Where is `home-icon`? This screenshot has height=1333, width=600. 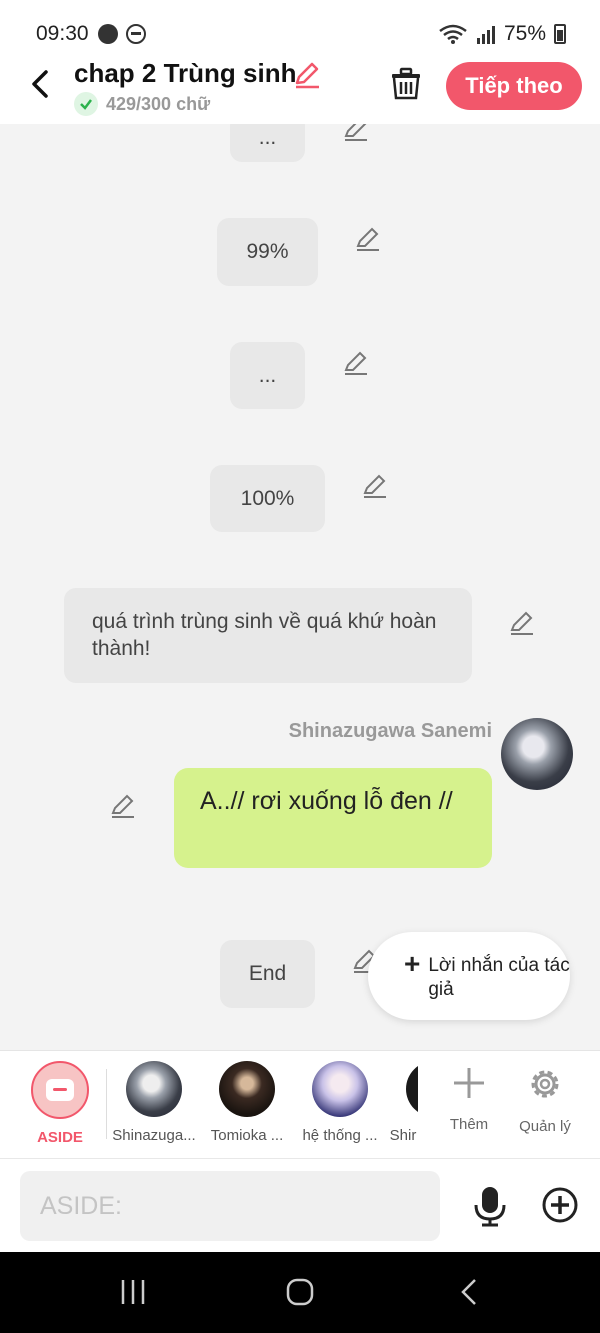
home-icon is located at coordinates (300, 1292).